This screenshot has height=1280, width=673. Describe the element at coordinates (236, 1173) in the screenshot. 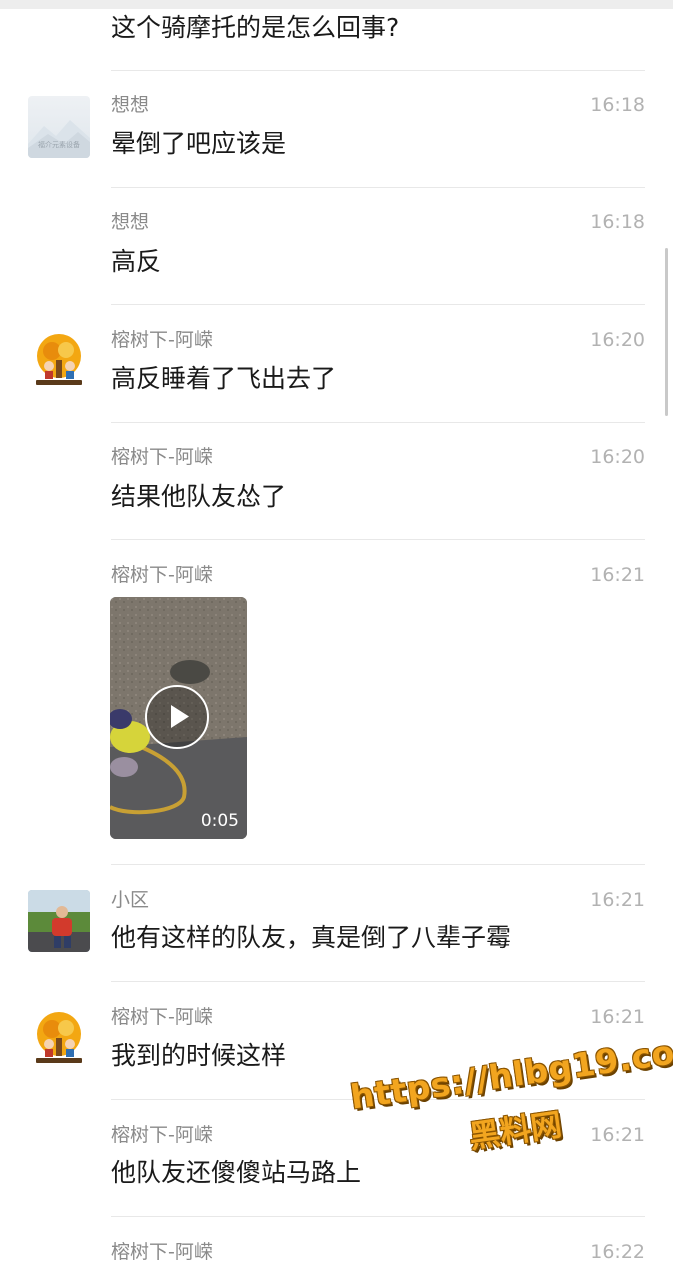

I see `message-text: 他队友还傻傻站马路上` at that location.